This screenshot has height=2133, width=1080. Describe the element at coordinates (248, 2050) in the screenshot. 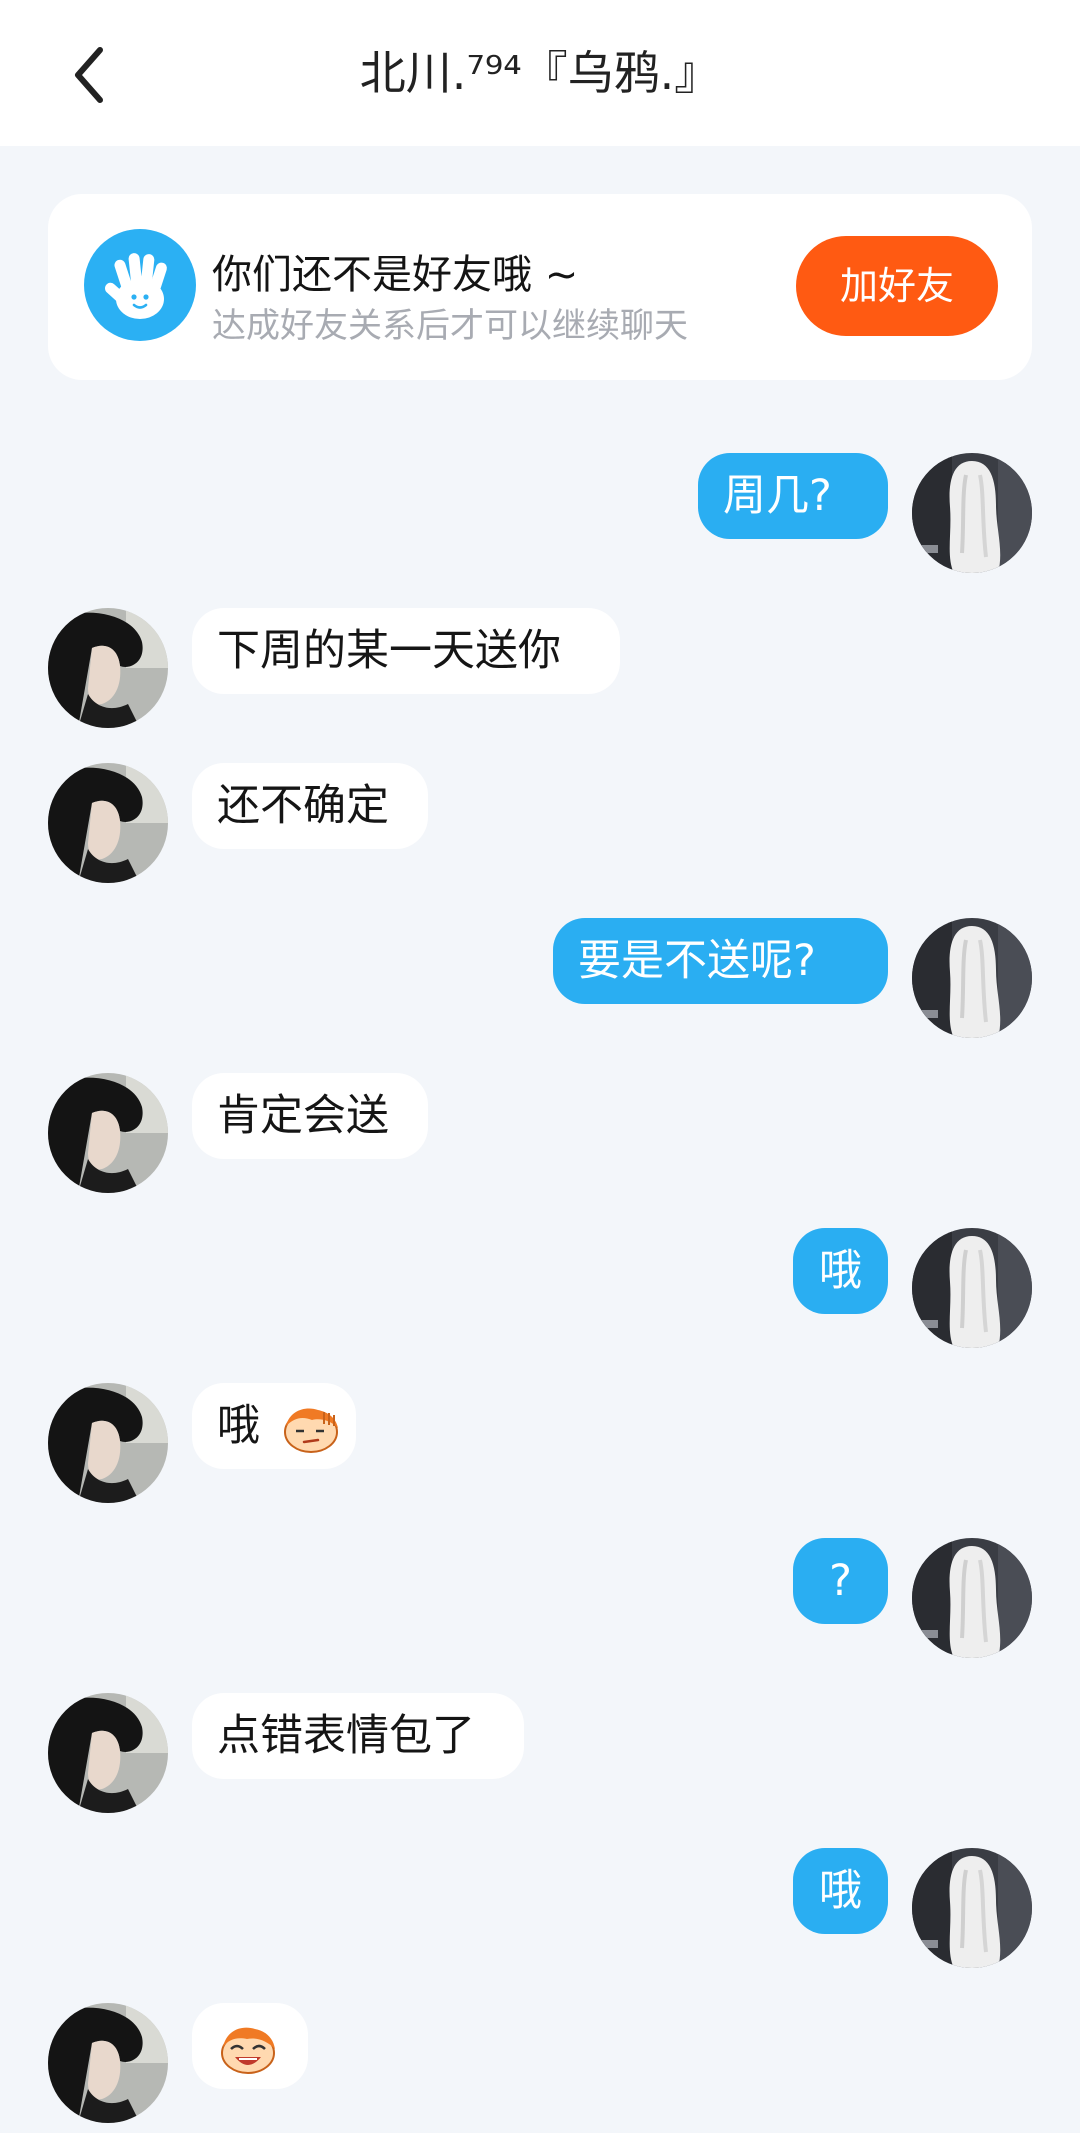

I see `laugh-emoji-icon` at that location.